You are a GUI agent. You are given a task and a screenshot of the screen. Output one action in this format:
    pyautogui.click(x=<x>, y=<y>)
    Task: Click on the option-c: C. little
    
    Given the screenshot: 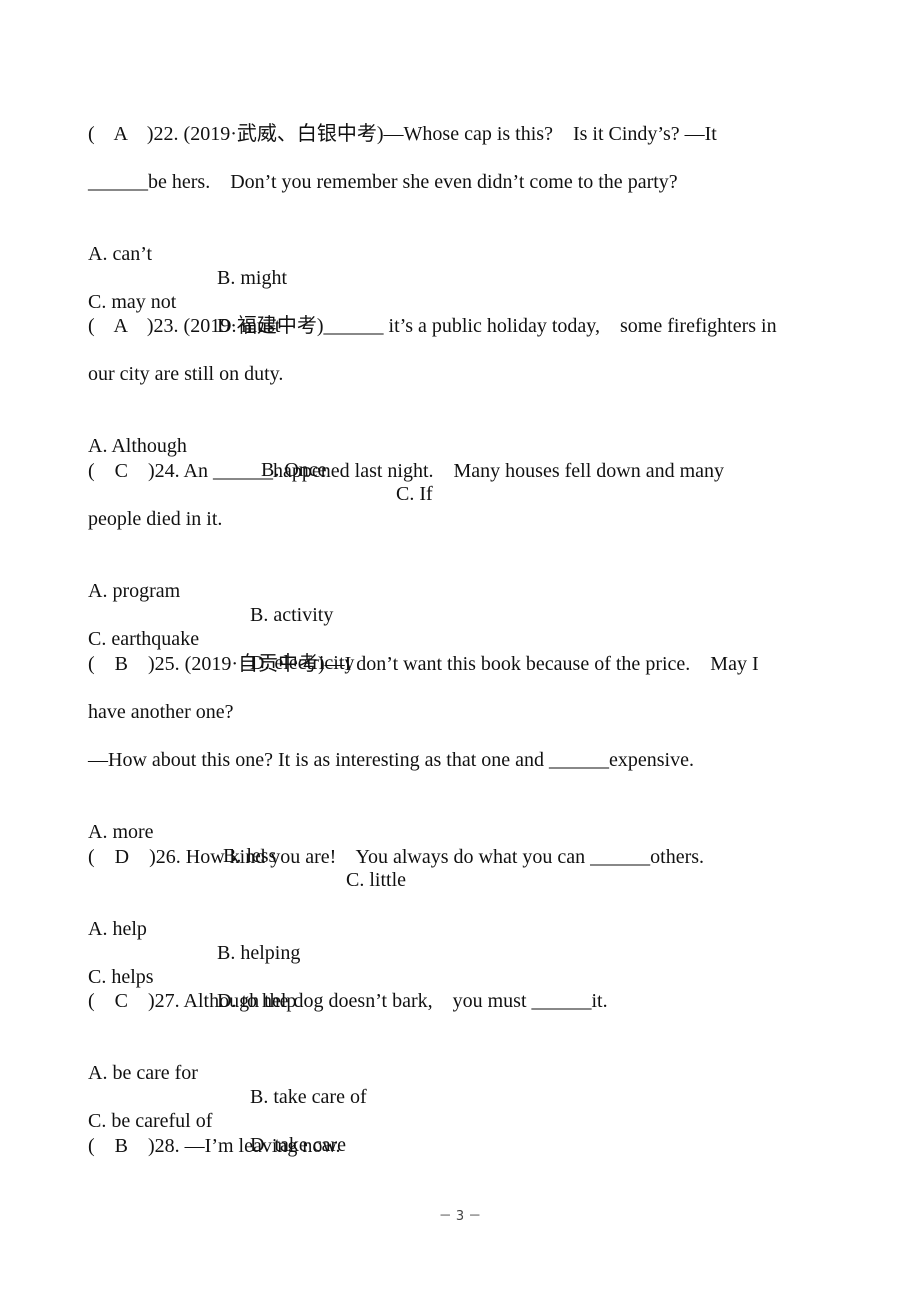 What is the action you would take?
    pyautogui.click(x=376, y=880)
    